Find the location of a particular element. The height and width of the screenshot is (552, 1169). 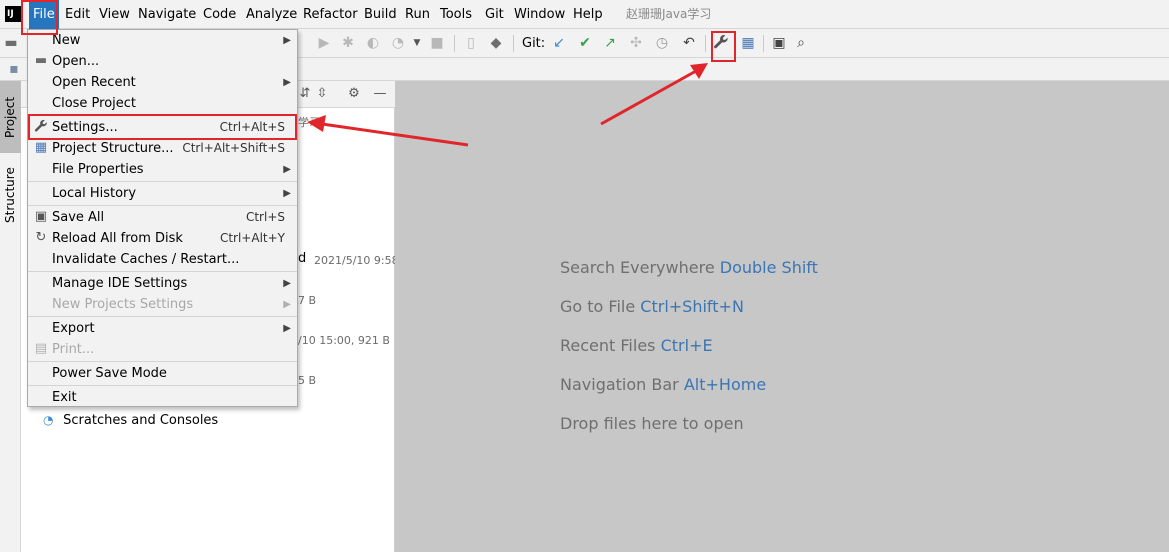

annotation-arrow-settings is located at coordinates (395, 134).